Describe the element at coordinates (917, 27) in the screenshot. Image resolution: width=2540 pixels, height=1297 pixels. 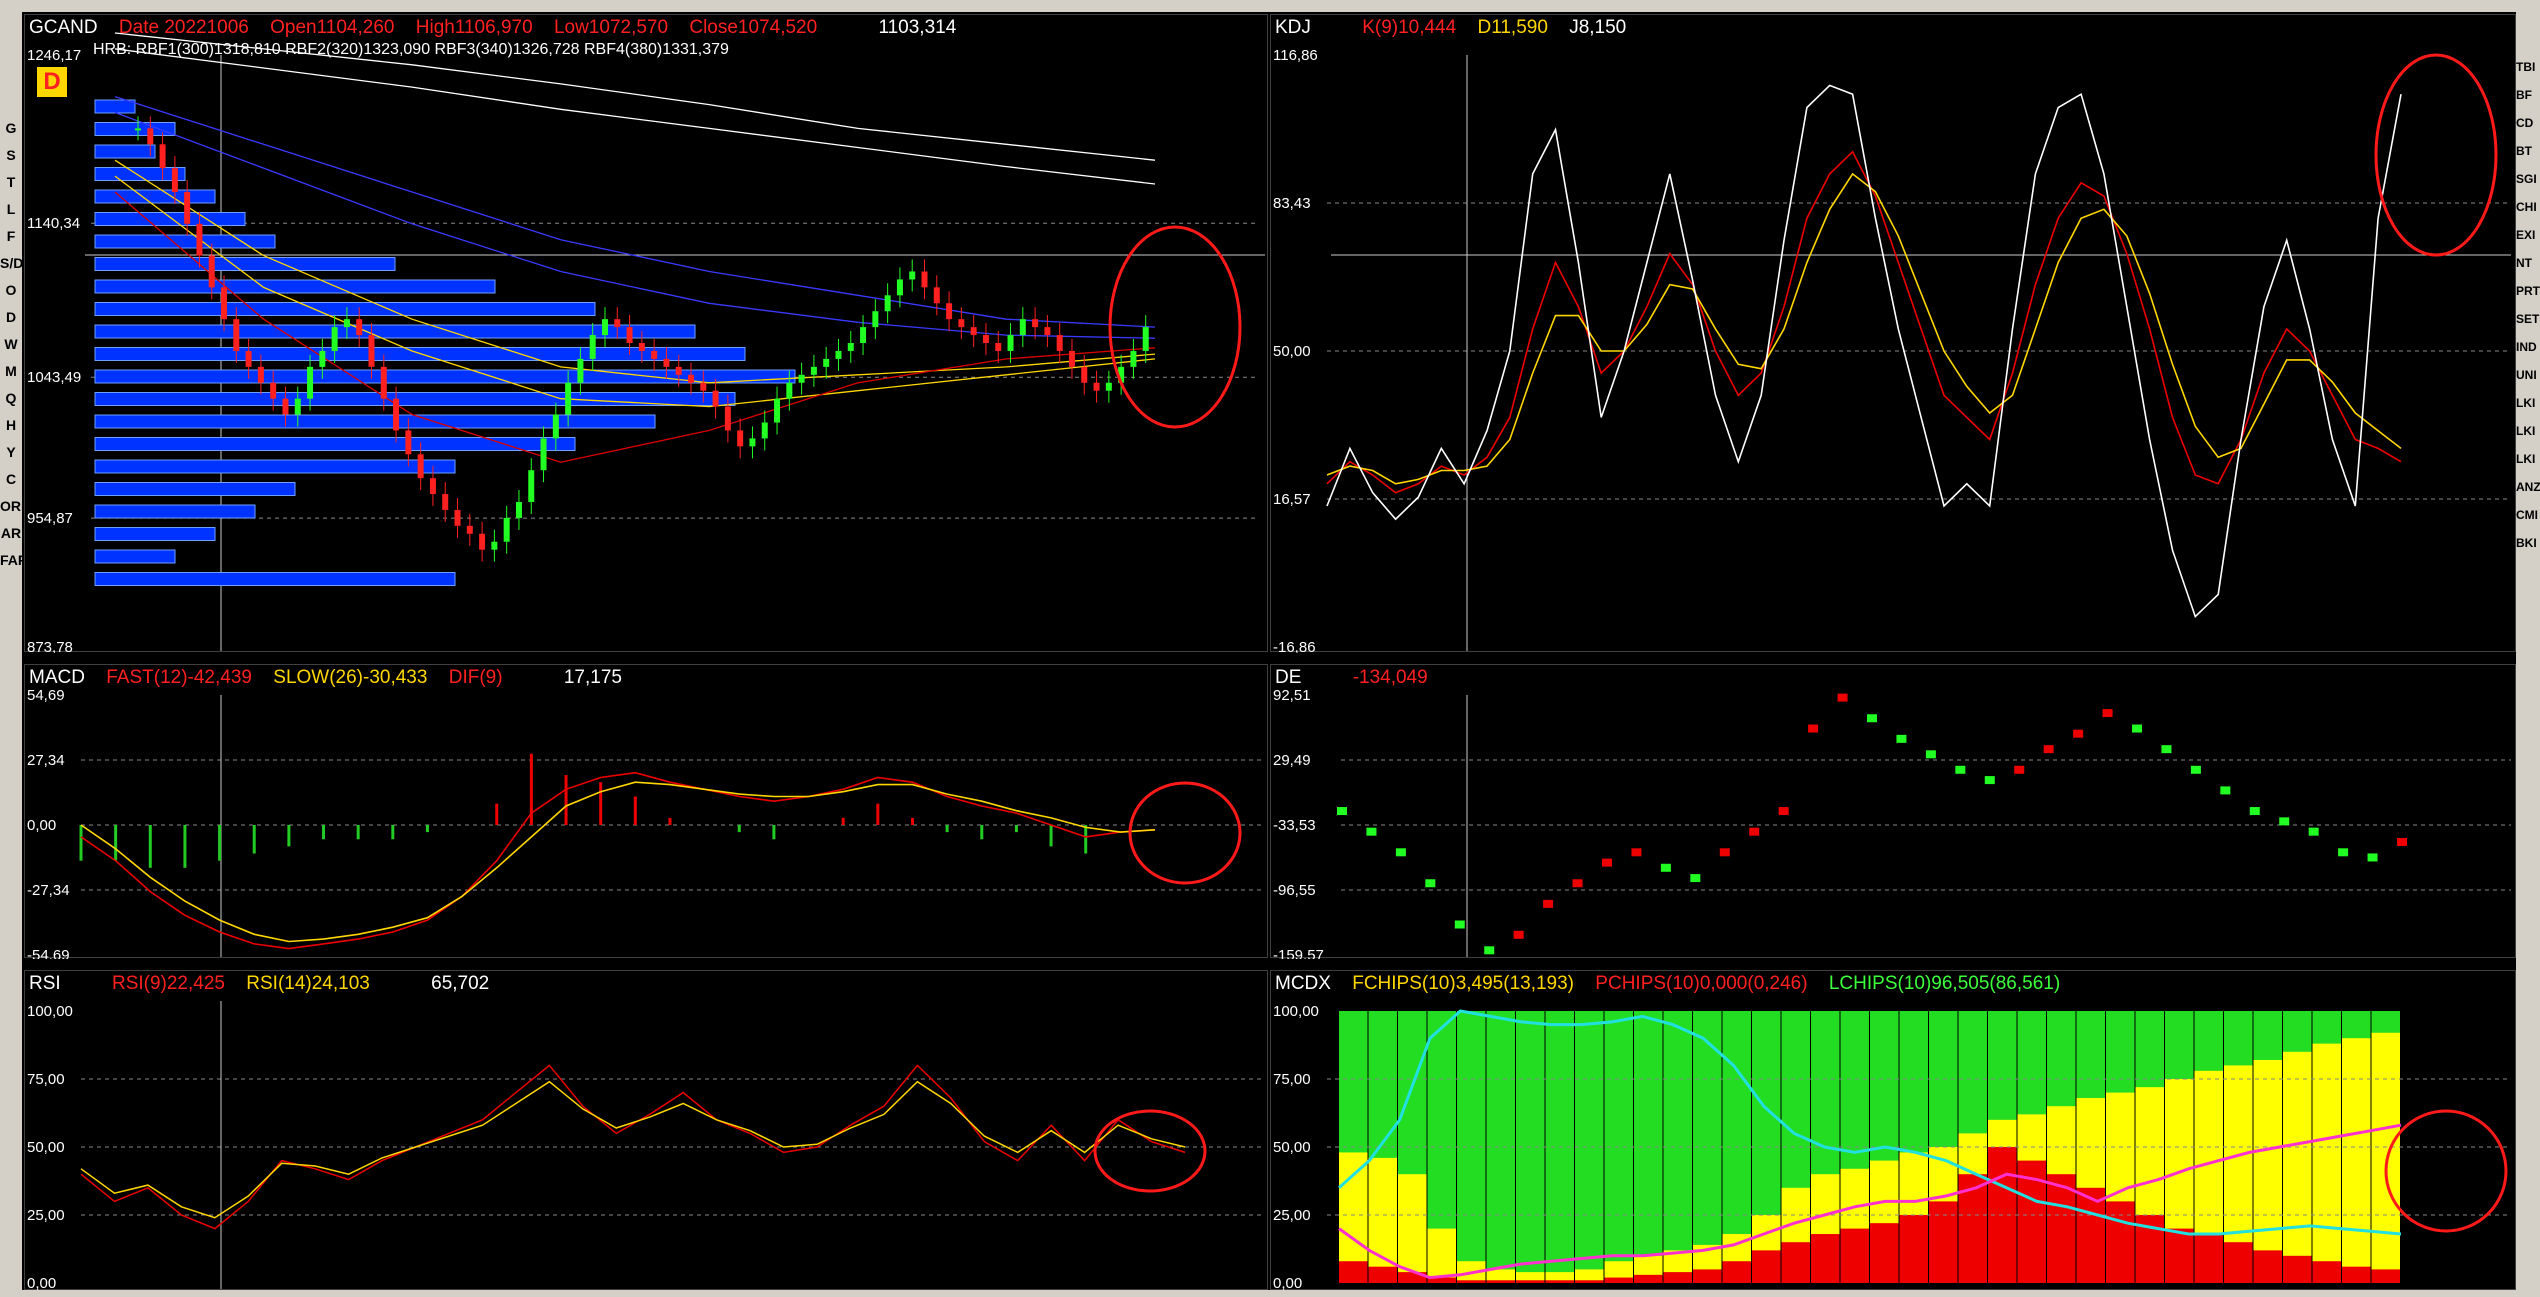
I see `price-cursor-value: 1103,314` at that location.